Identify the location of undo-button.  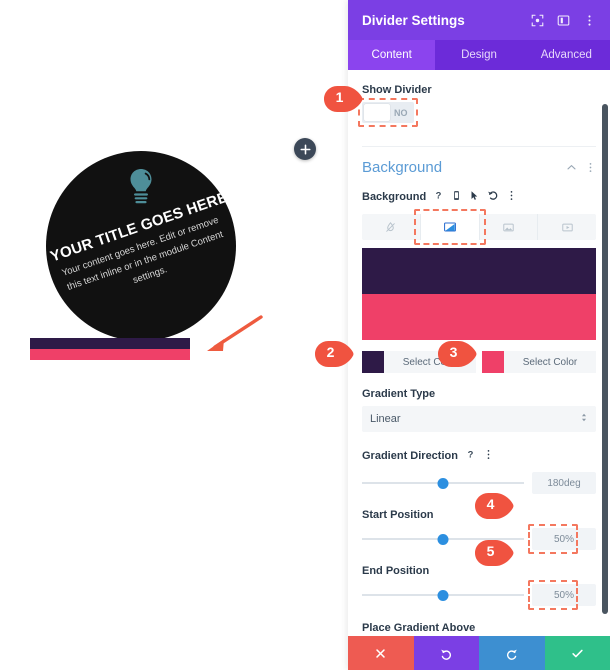
(446, 653).